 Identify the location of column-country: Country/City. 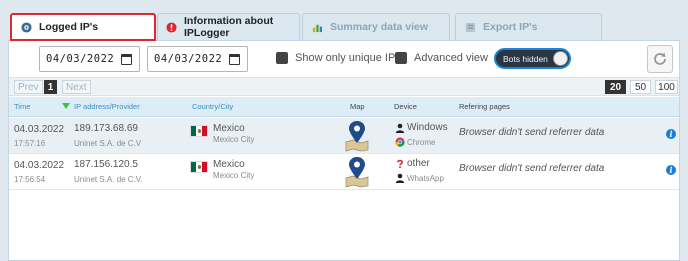
(212, 106).